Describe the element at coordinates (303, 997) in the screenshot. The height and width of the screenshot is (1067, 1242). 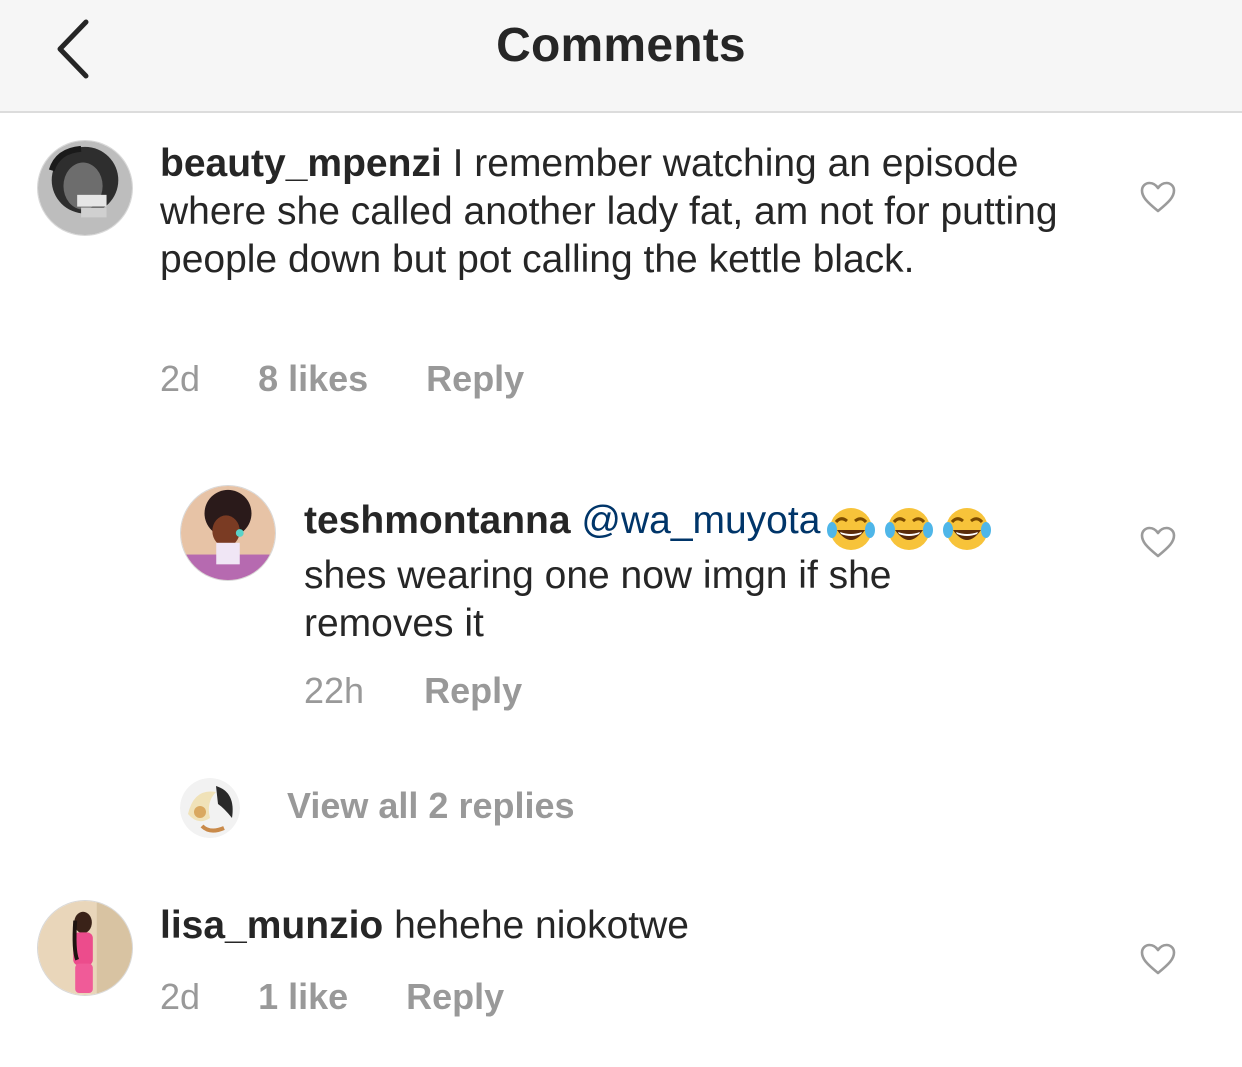
I see `comment-likes-count: 1 like` at that location.